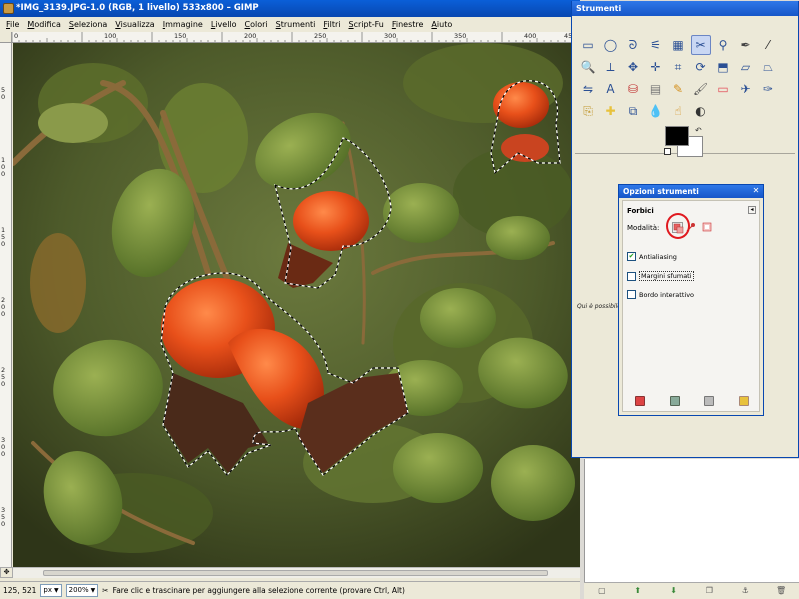 This screenshot has height=599, width=799. What do you see at coordinates (297, 24) in the screenshot?
I see `menu-strumenti: Strumenti` at bounding box center [297, 24].